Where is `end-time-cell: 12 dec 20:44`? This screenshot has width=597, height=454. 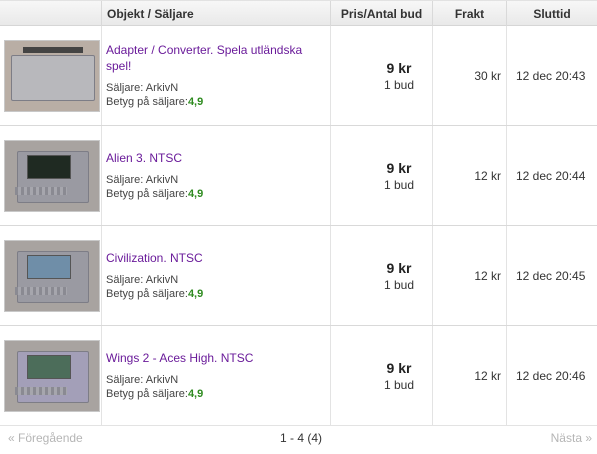
end-time-cell: 12 dec 20:44 is located at coordinates (551, 175).